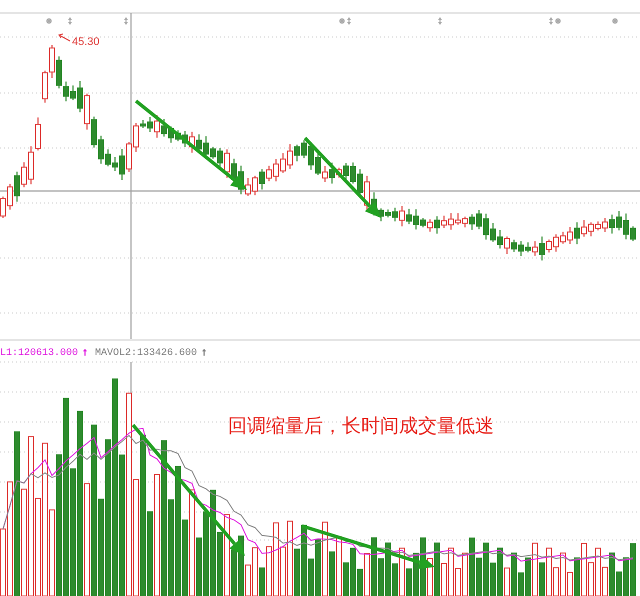 This screenshot has height=596, width=640. Describe the element at coordinates (64, 38) in the screenshot. I see `leader-line` at that location.